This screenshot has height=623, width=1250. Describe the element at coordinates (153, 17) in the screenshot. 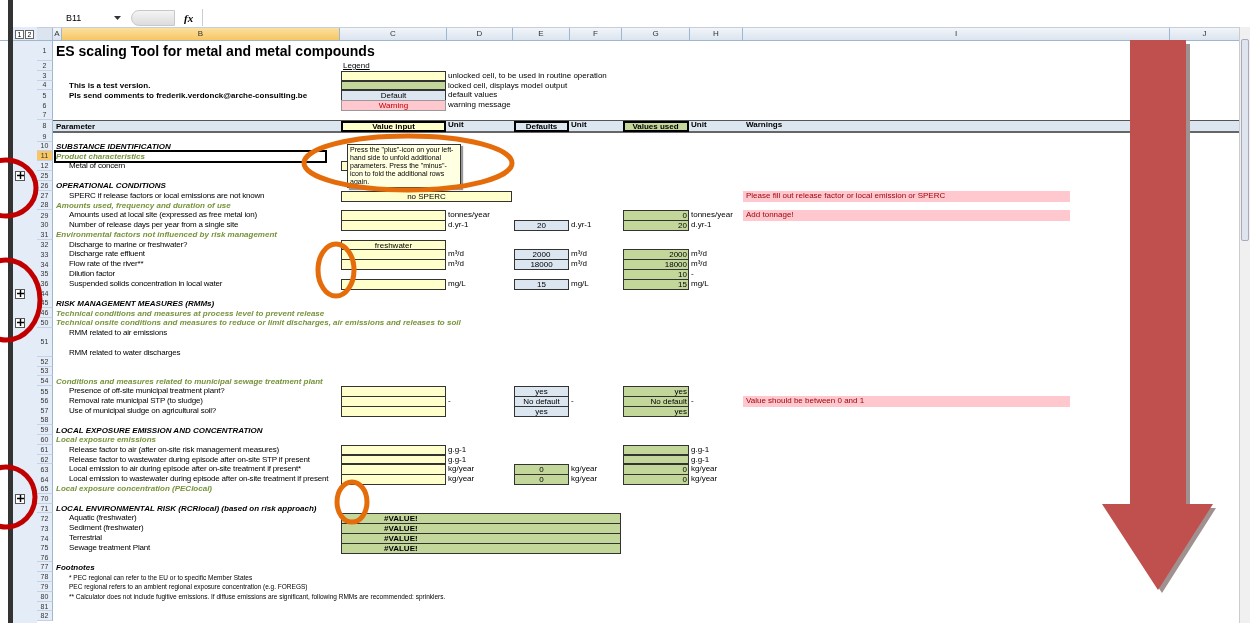

I see `resize-handle` at that location.